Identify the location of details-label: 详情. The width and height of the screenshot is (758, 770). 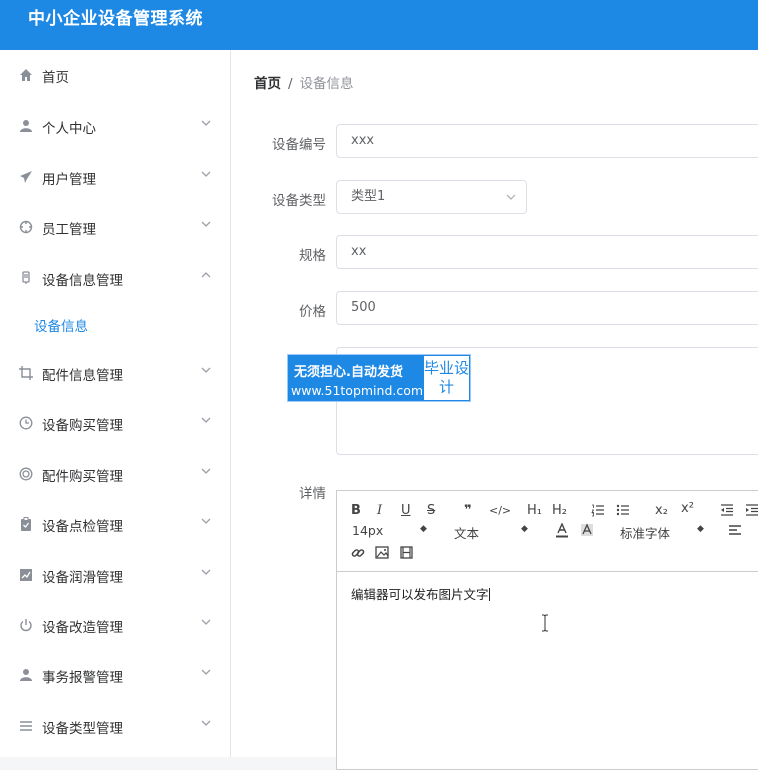
(312, 494).